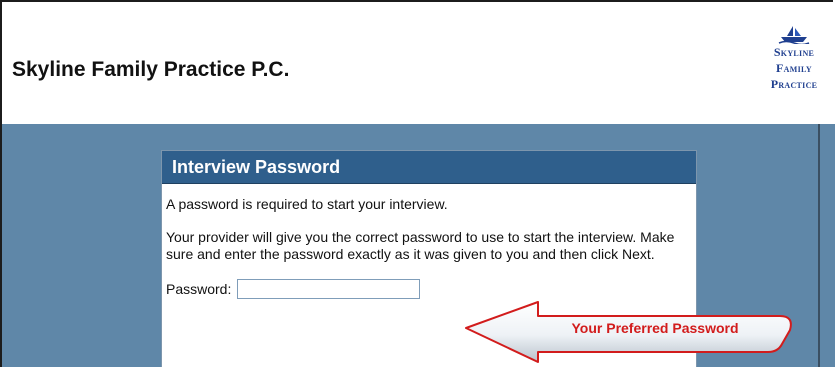 This screenshot has height=367, width=835. What do you see at coordinates (429, 167) in the screenshot?
I see `panel-title: Interview Password` at bounding box center [429, 167].